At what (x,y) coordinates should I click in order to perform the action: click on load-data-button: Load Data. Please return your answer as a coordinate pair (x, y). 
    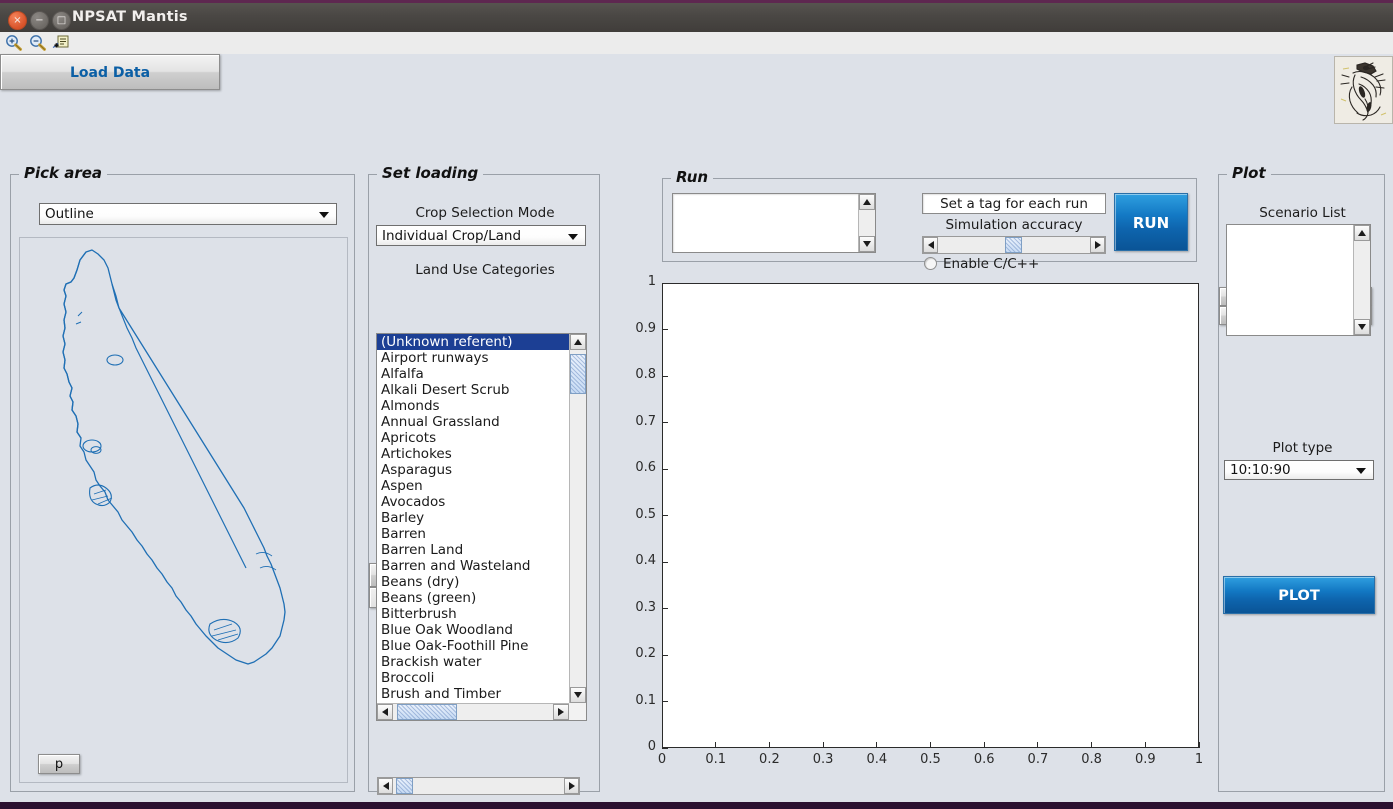
    Looking at the image, I should click on (110, 72).